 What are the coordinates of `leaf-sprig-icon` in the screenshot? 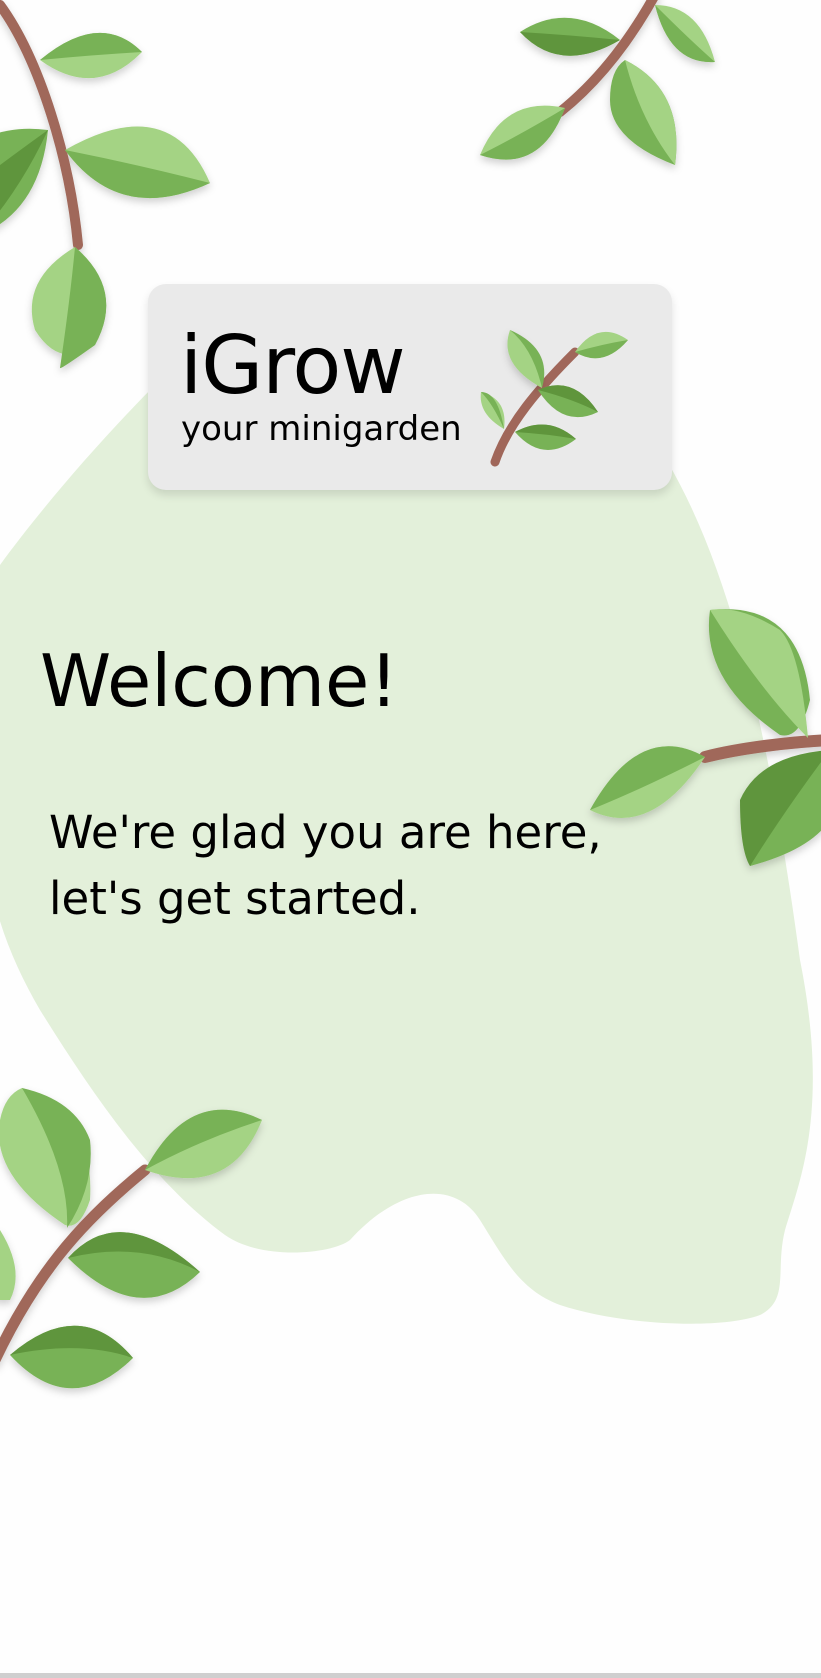 It's located at (554, 398).